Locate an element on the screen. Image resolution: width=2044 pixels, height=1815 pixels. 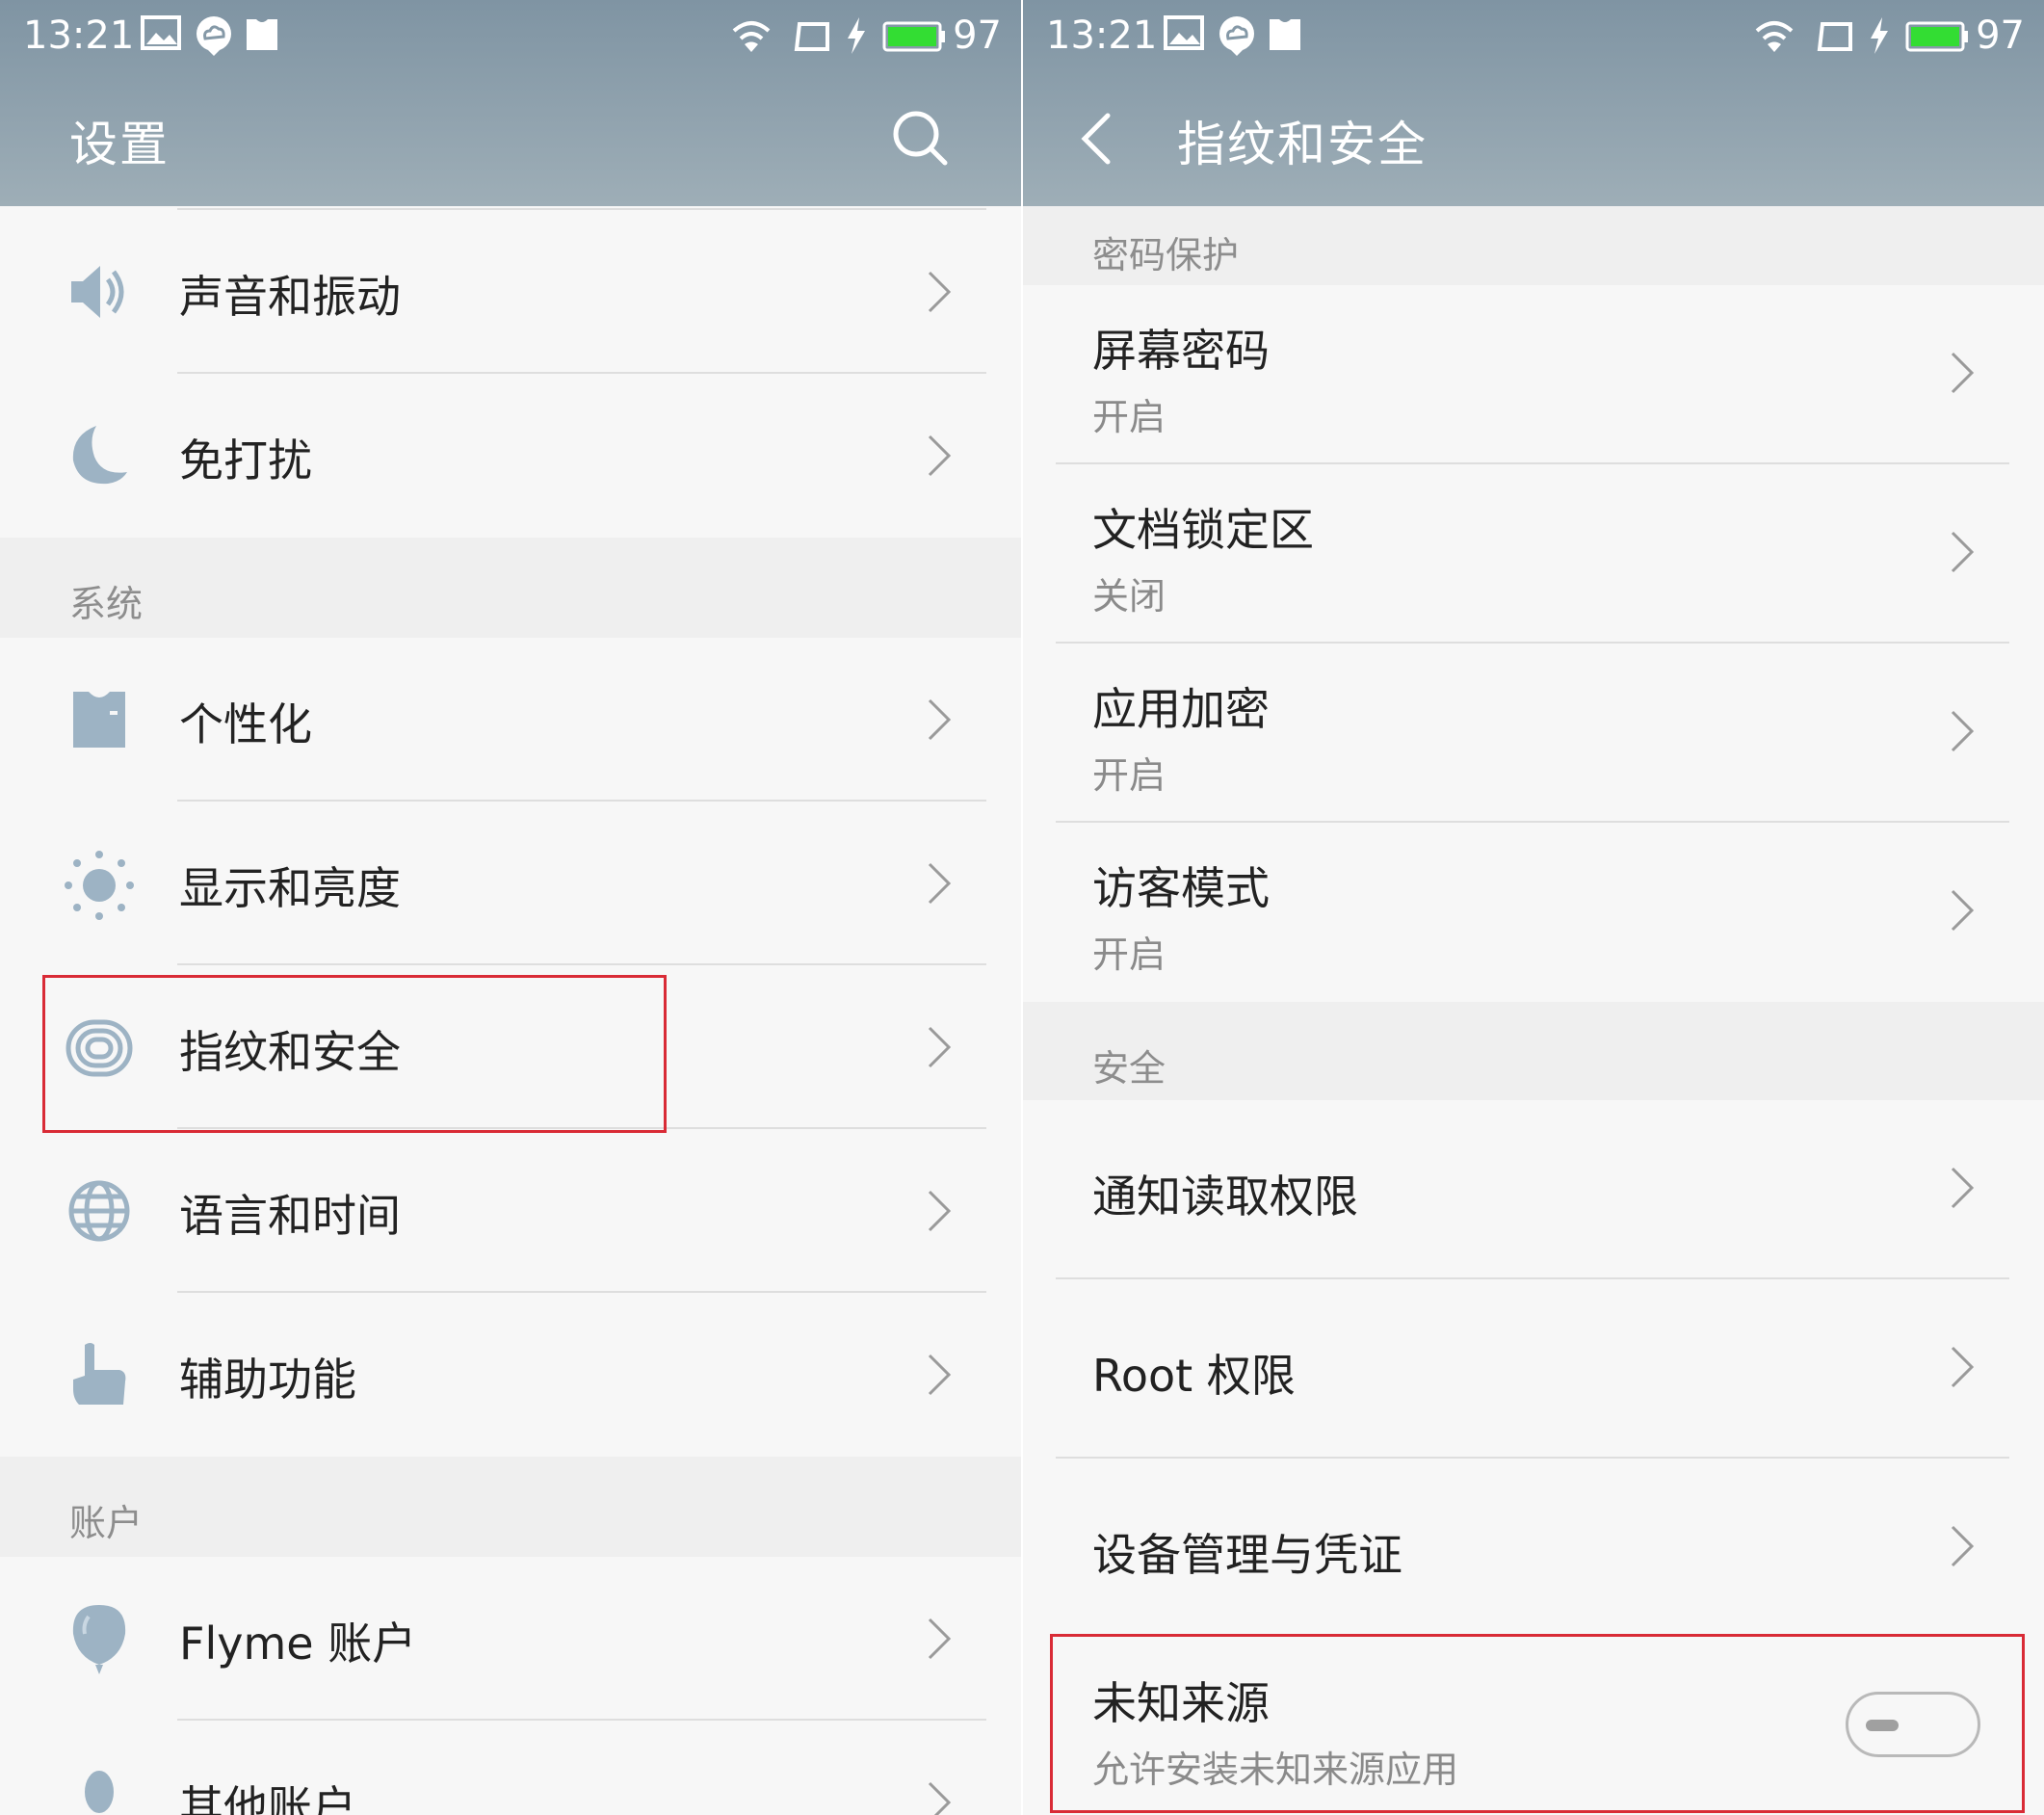
back-arrow-icon is located at coordinates (1096, 139).